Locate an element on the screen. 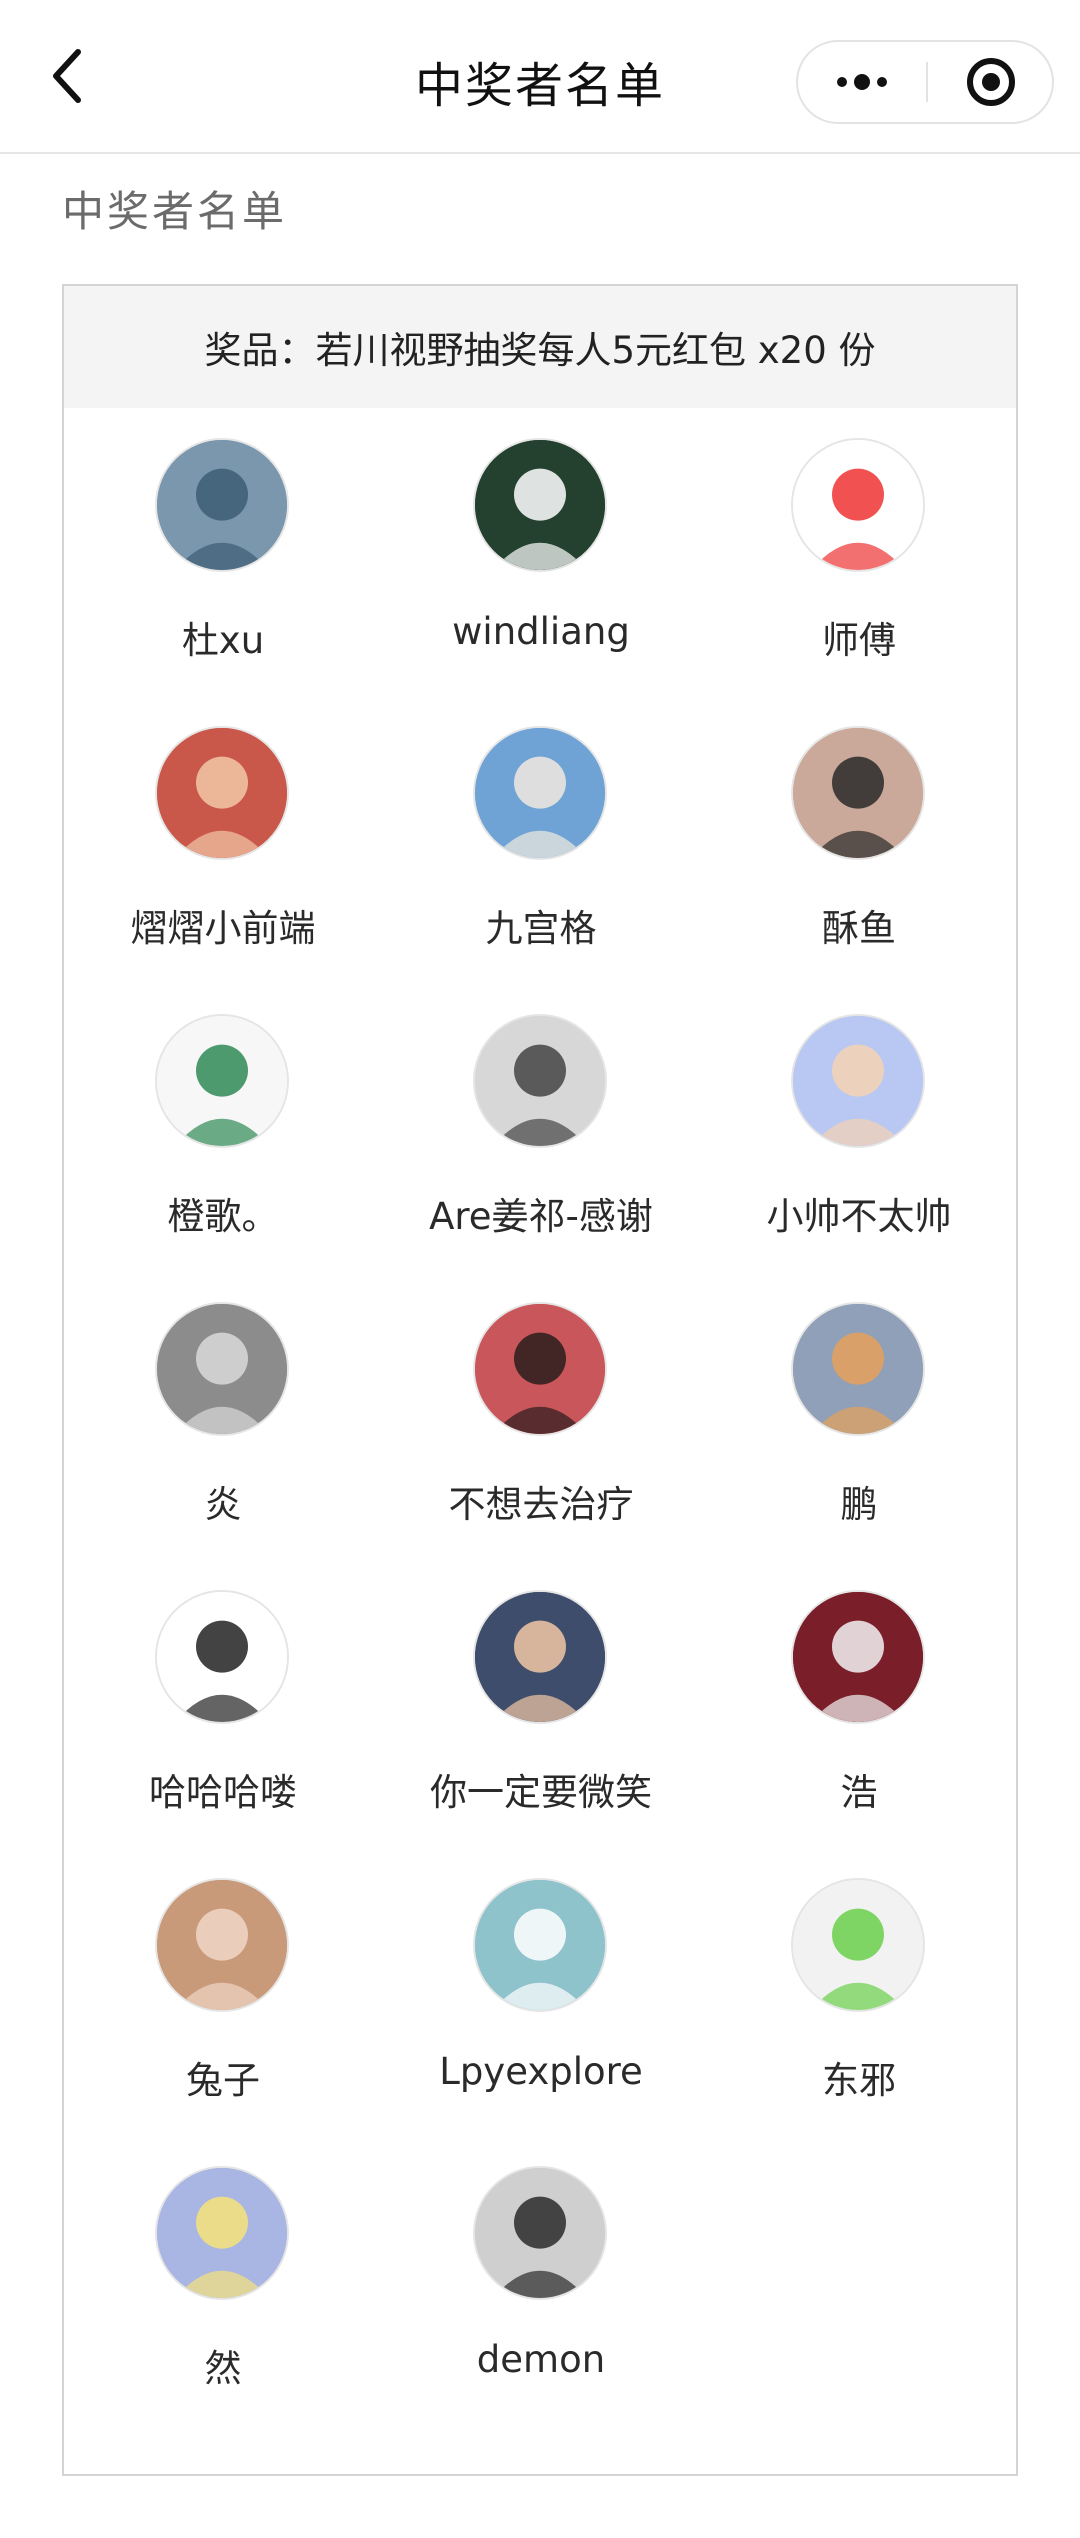 The image size is (1080, 2538). winner-item: 然 is located at coordinates (223, 2280).